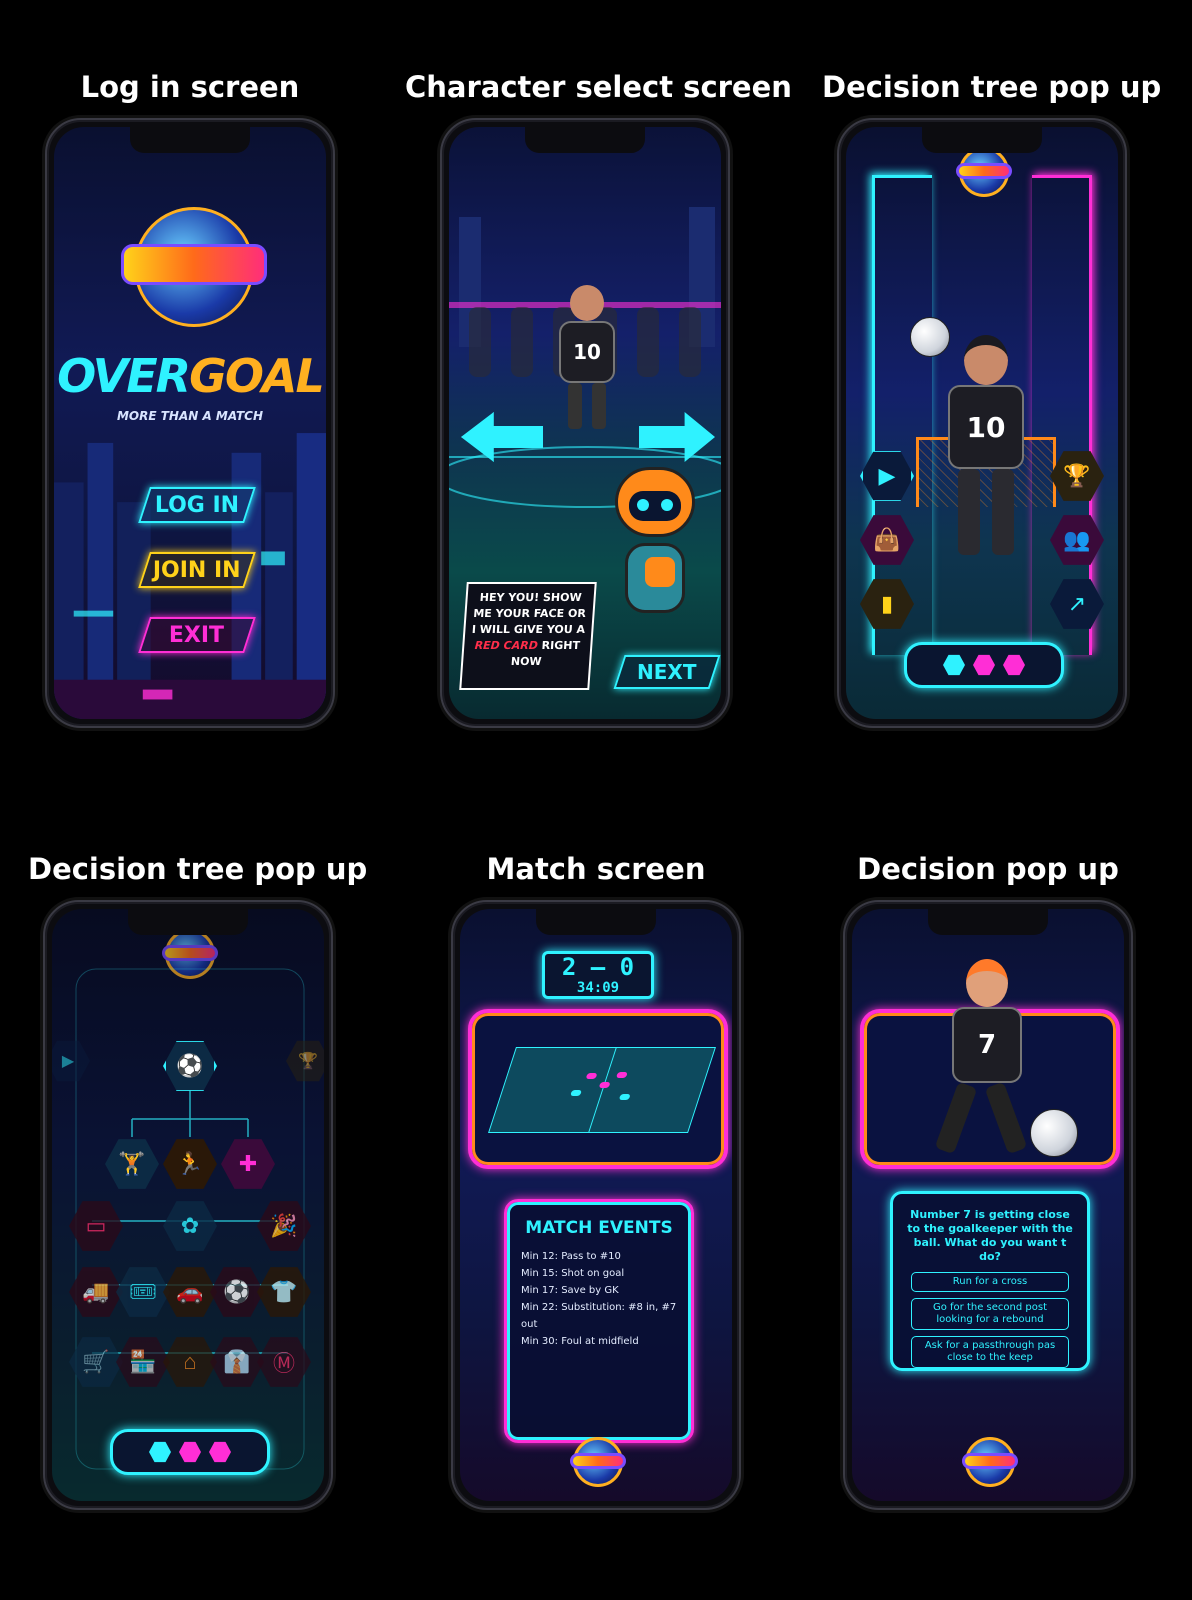  What do you see at coordinates (992, 87) in the screenshot?
I see `decision-tree-title-1: Decision tree pop up` at bounding box center [992, 87].